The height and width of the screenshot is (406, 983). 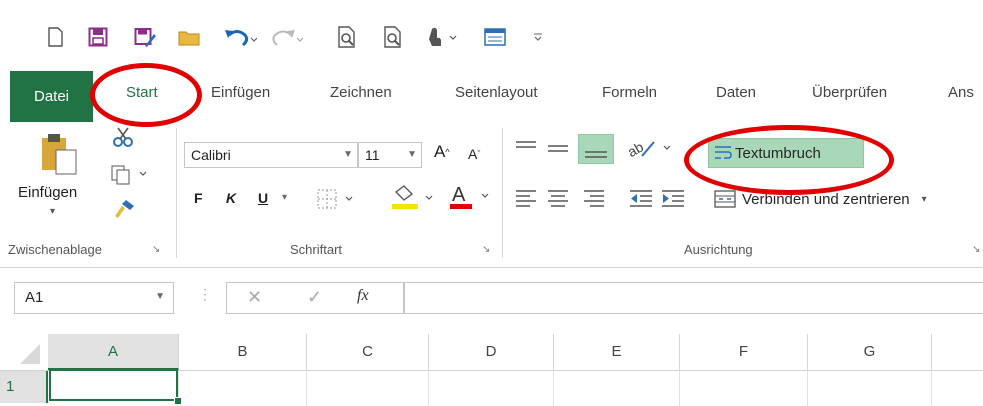 What do you see at coordinates (673, 198) in the screenshot?
I see `increase-indent-icon` at bounding box center [673, 198].